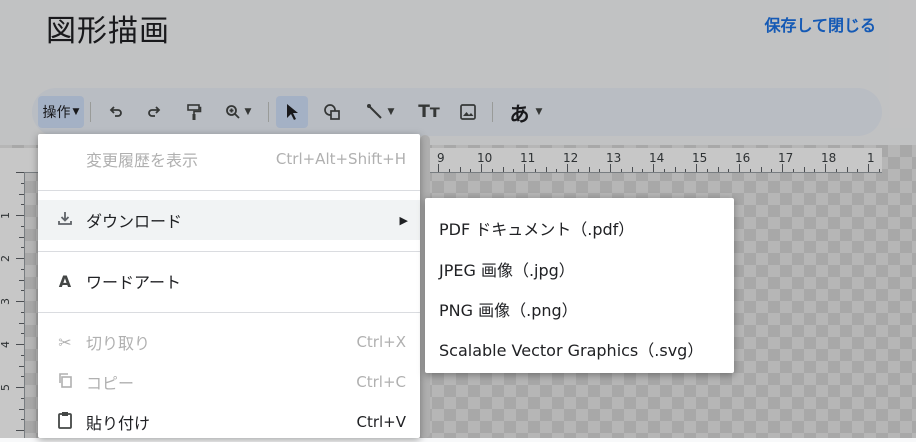 The height and width of the screenshot is (442, 916). What do you see at coordinates (65, 422) in the screenshot?
I see `clipboard-icon` at bounding box center [65, 422].